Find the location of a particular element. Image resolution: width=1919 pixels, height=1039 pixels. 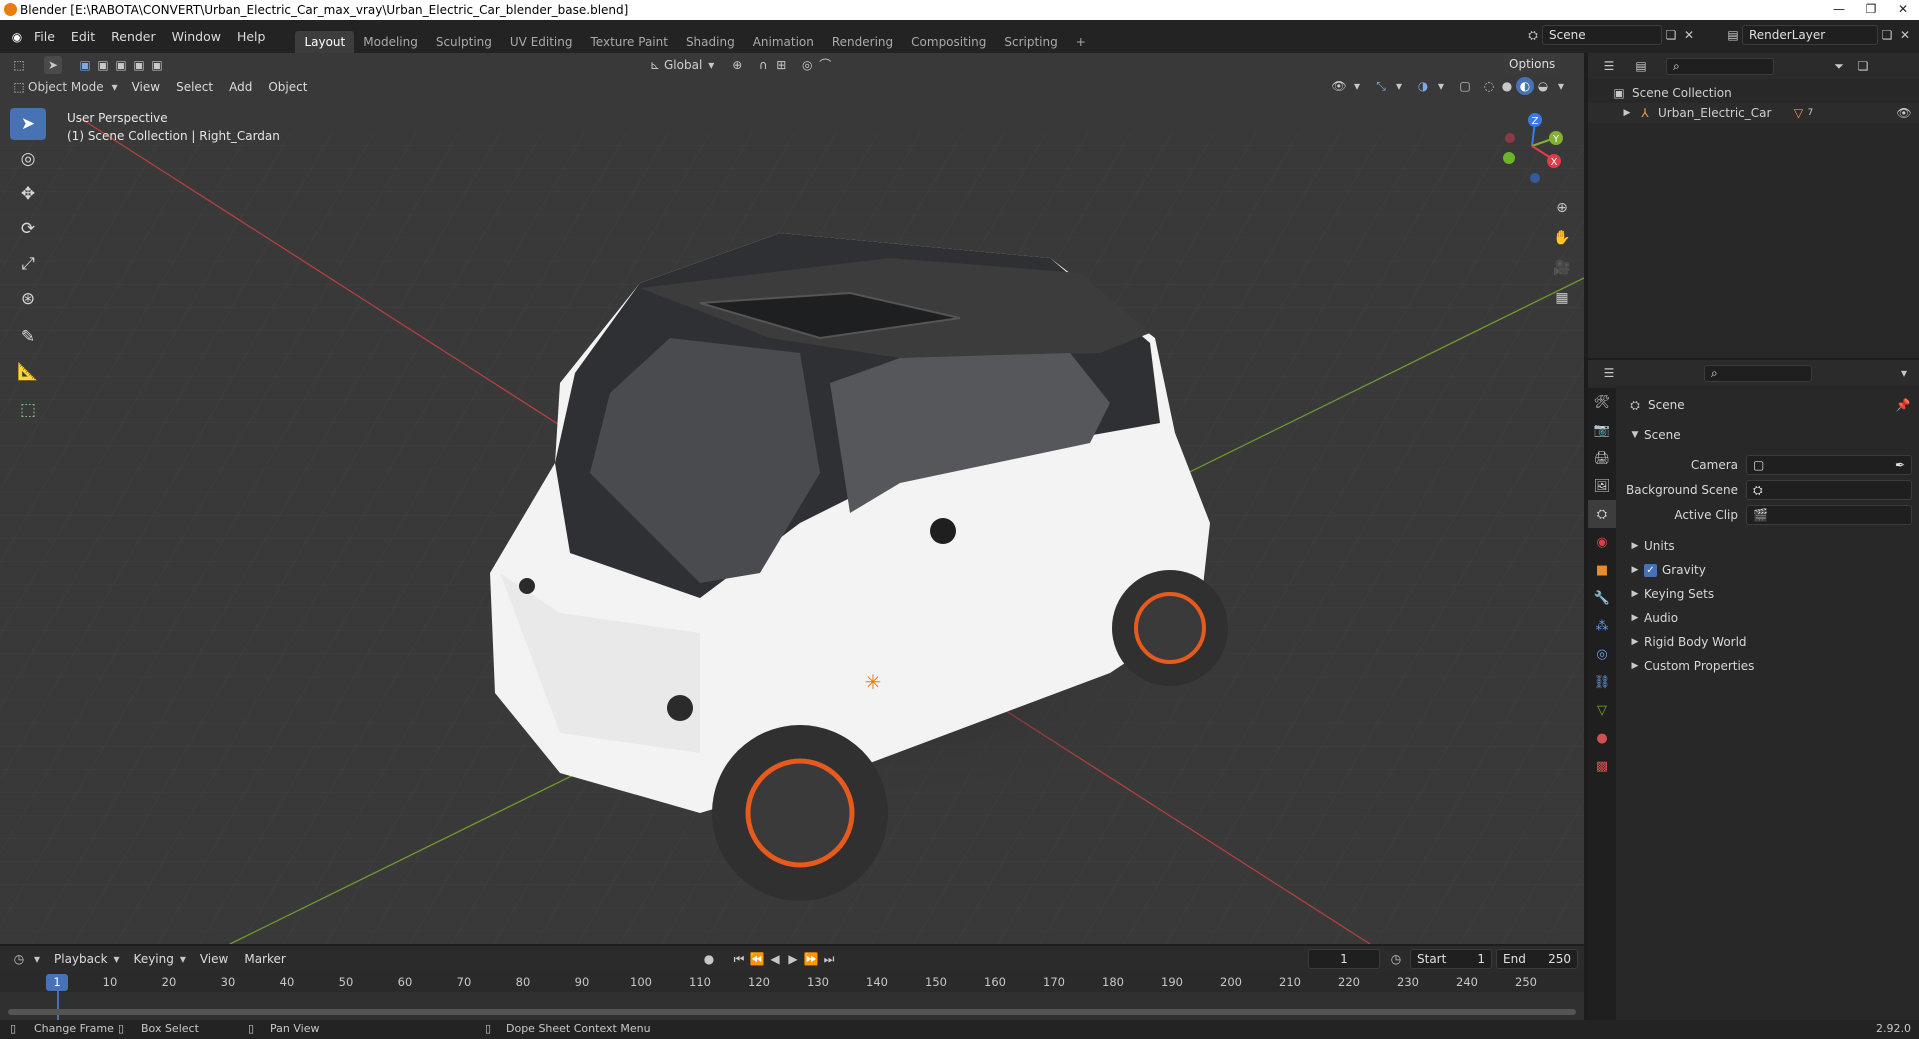

gizmo-z-label: Z is located at coordinates (1535, 121).